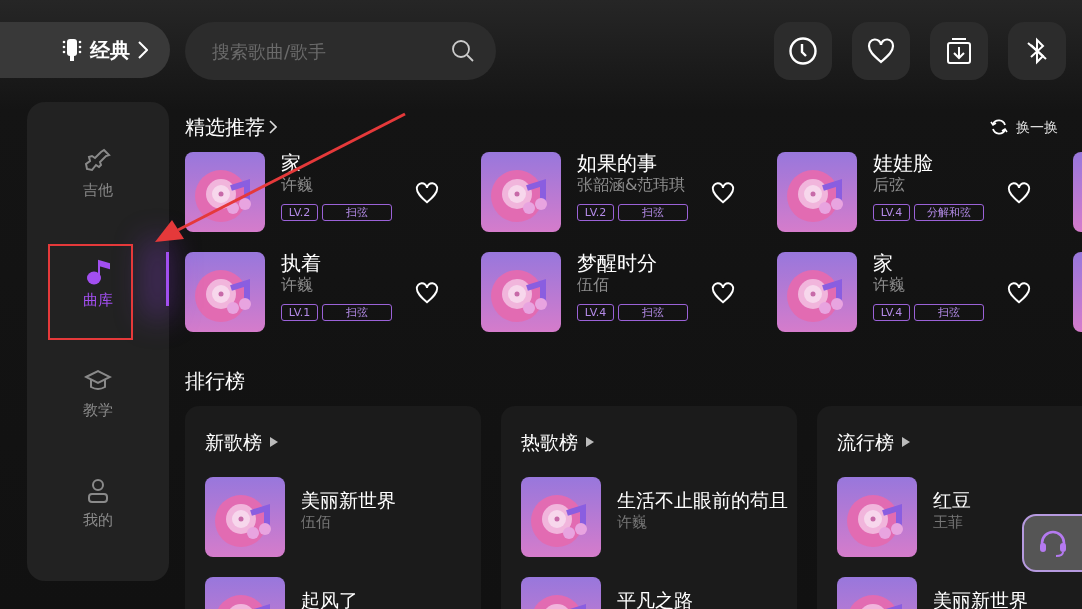 The height and width of the screenshot is (609, 1082). What do you see at coordinates (632, 163) in the screenshot?
I see `song-title: 如果的事` at bounding box center [632, 163].